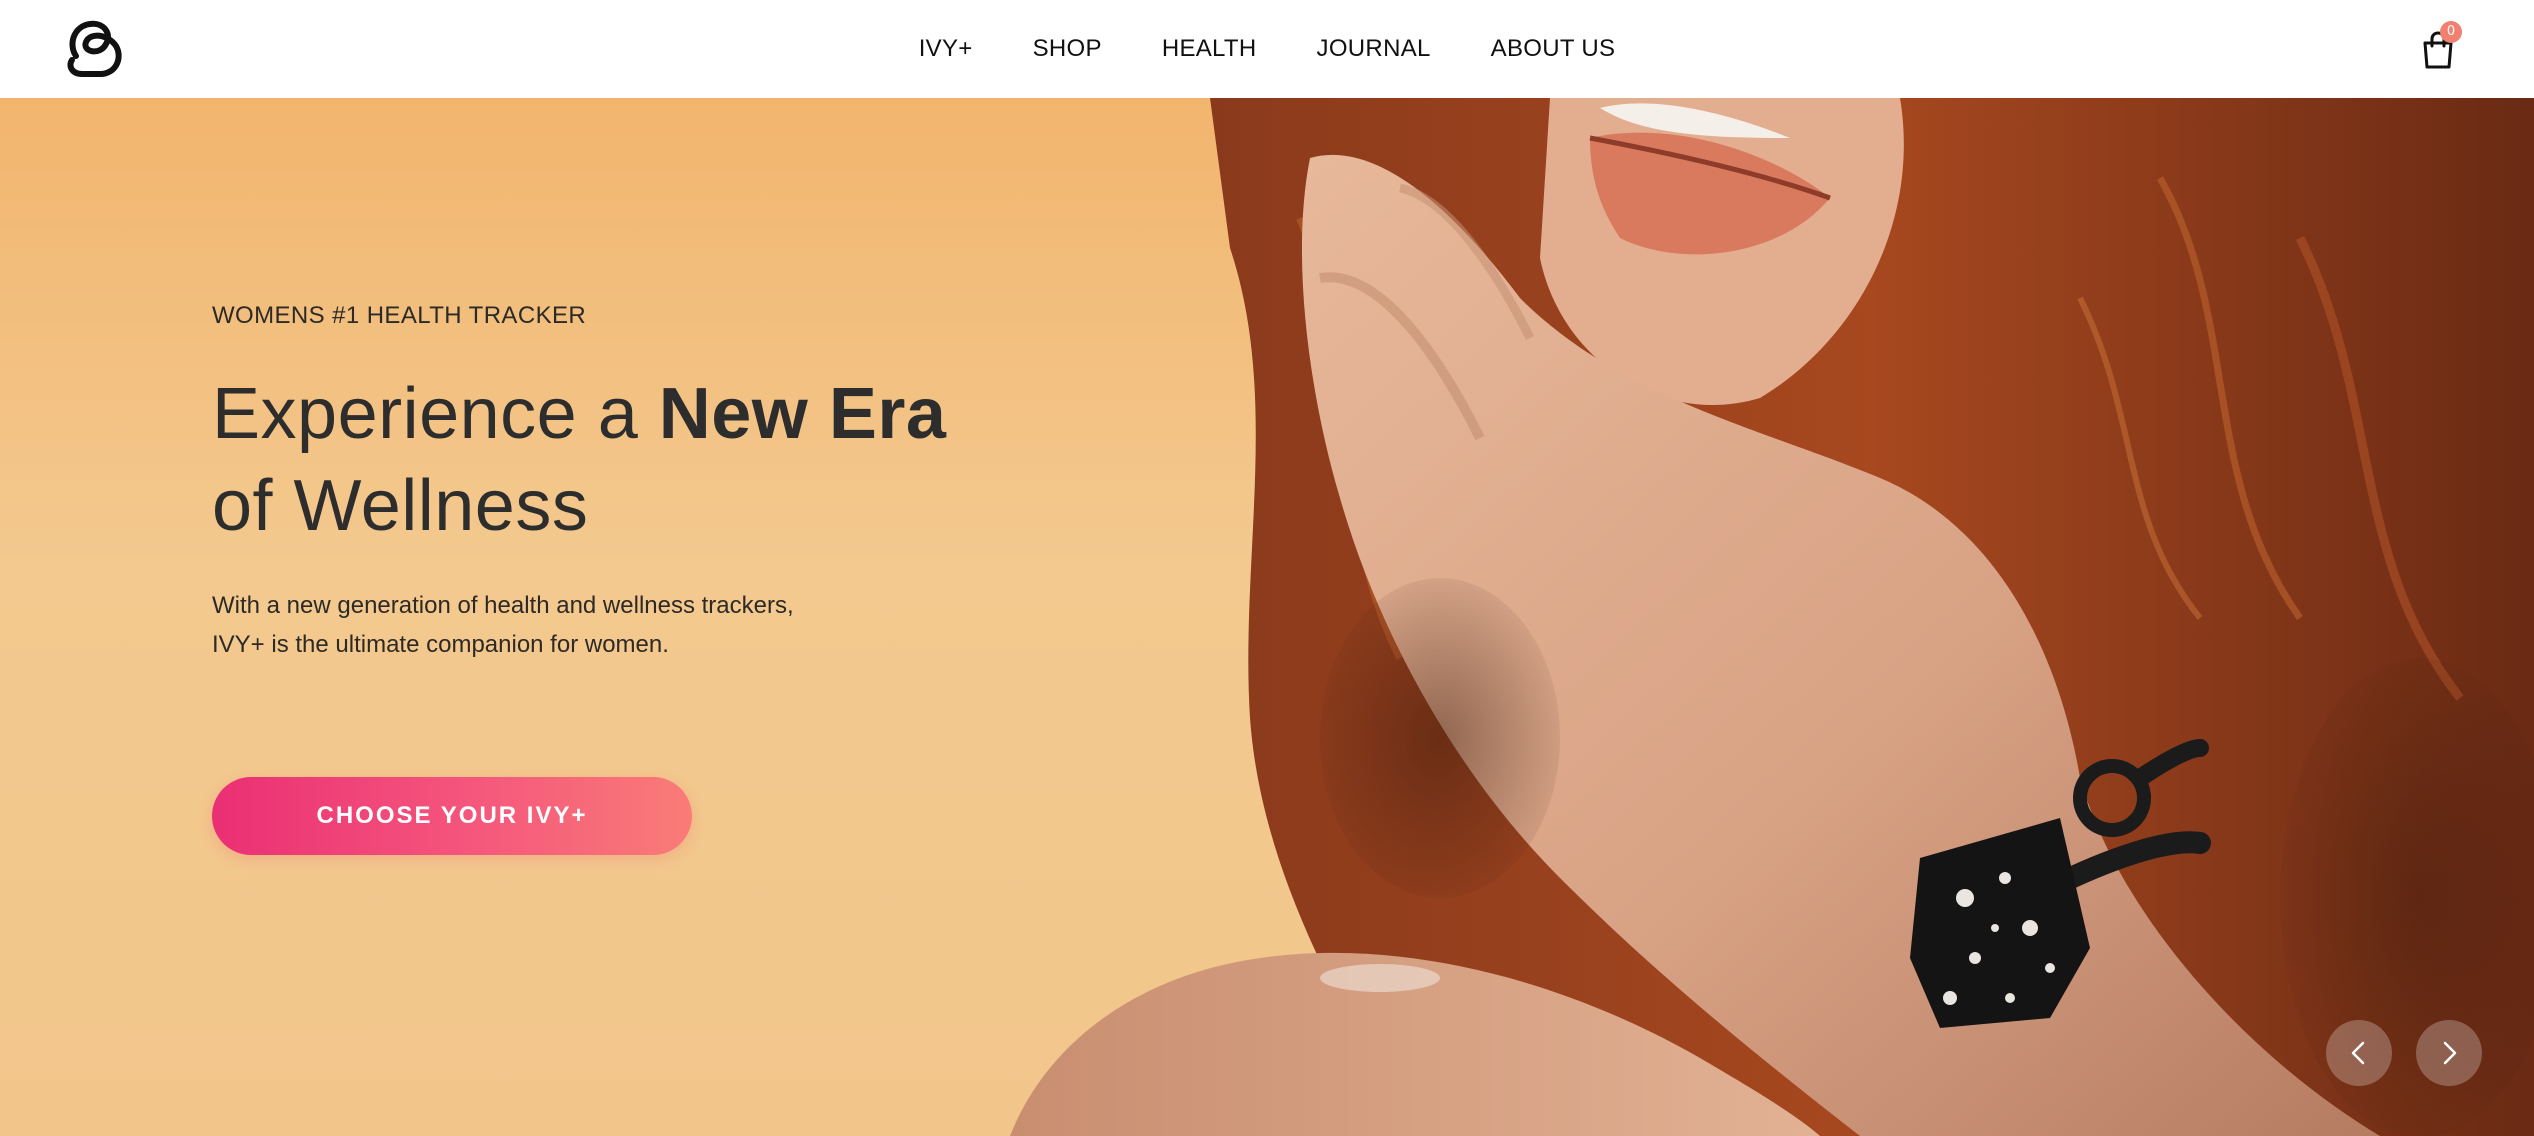 The width and height of the screenshot is (2534, 1136). I want to click on site-header: IVY+ SHOP HEALTH JOURNAL ABOUT US 0, so click(1267, 49).